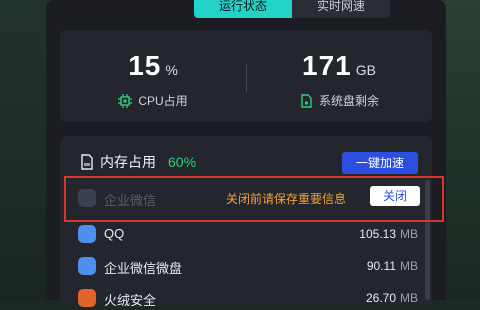 The height and width of the screenshot is (310, 480). I want to click on disk-stat: 171 GB 系统盘剩余, so click(339, 76).